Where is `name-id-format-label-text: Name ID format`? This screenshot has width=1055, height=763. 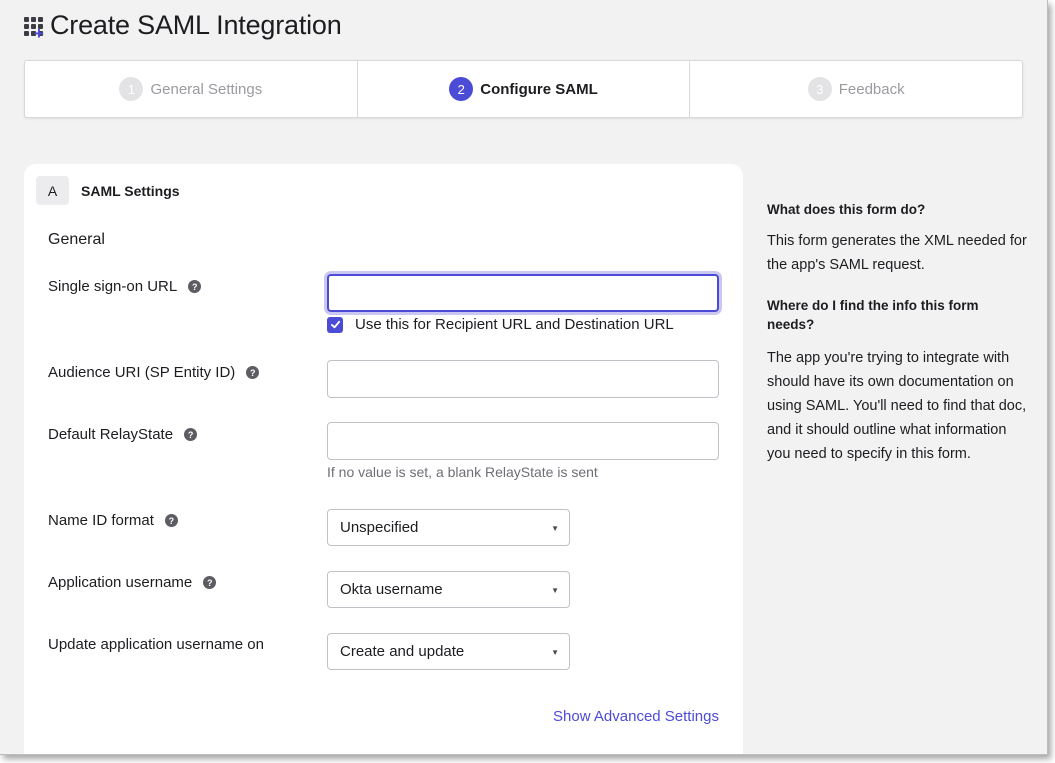
name-id-format-label-text: Name ID format is located at coordinates (101, 520).